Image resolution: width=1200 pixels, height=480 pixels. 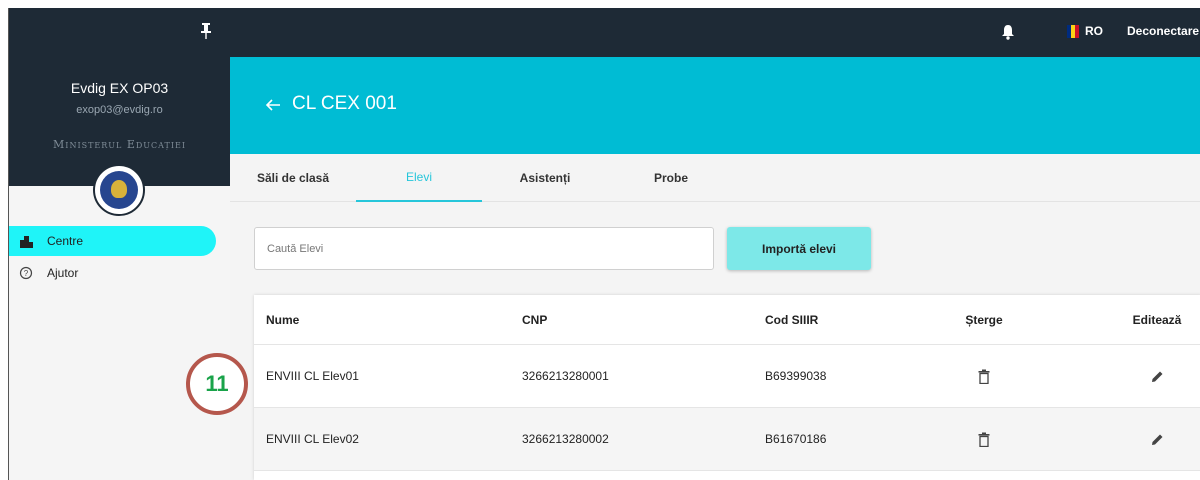 What do you see at coordinates (119, 110) in the screenshot?
I see `user-email: exop03@evdig.ro` at bounding box center [119, 110].